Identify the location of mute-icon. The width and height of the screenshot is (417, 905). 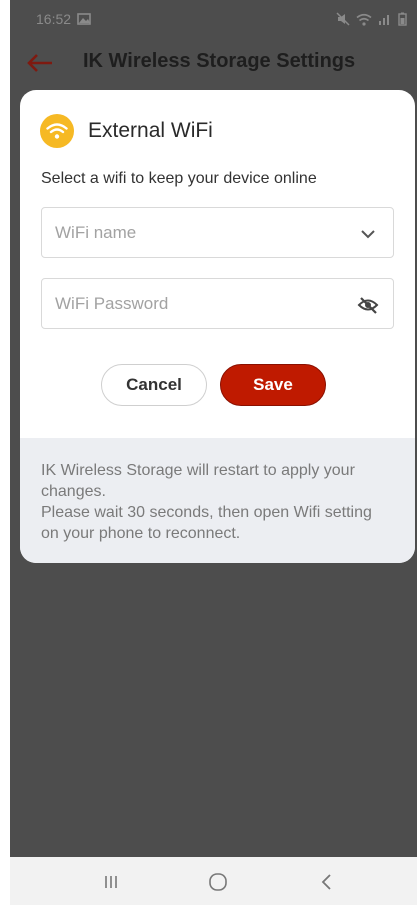
(343, 19).